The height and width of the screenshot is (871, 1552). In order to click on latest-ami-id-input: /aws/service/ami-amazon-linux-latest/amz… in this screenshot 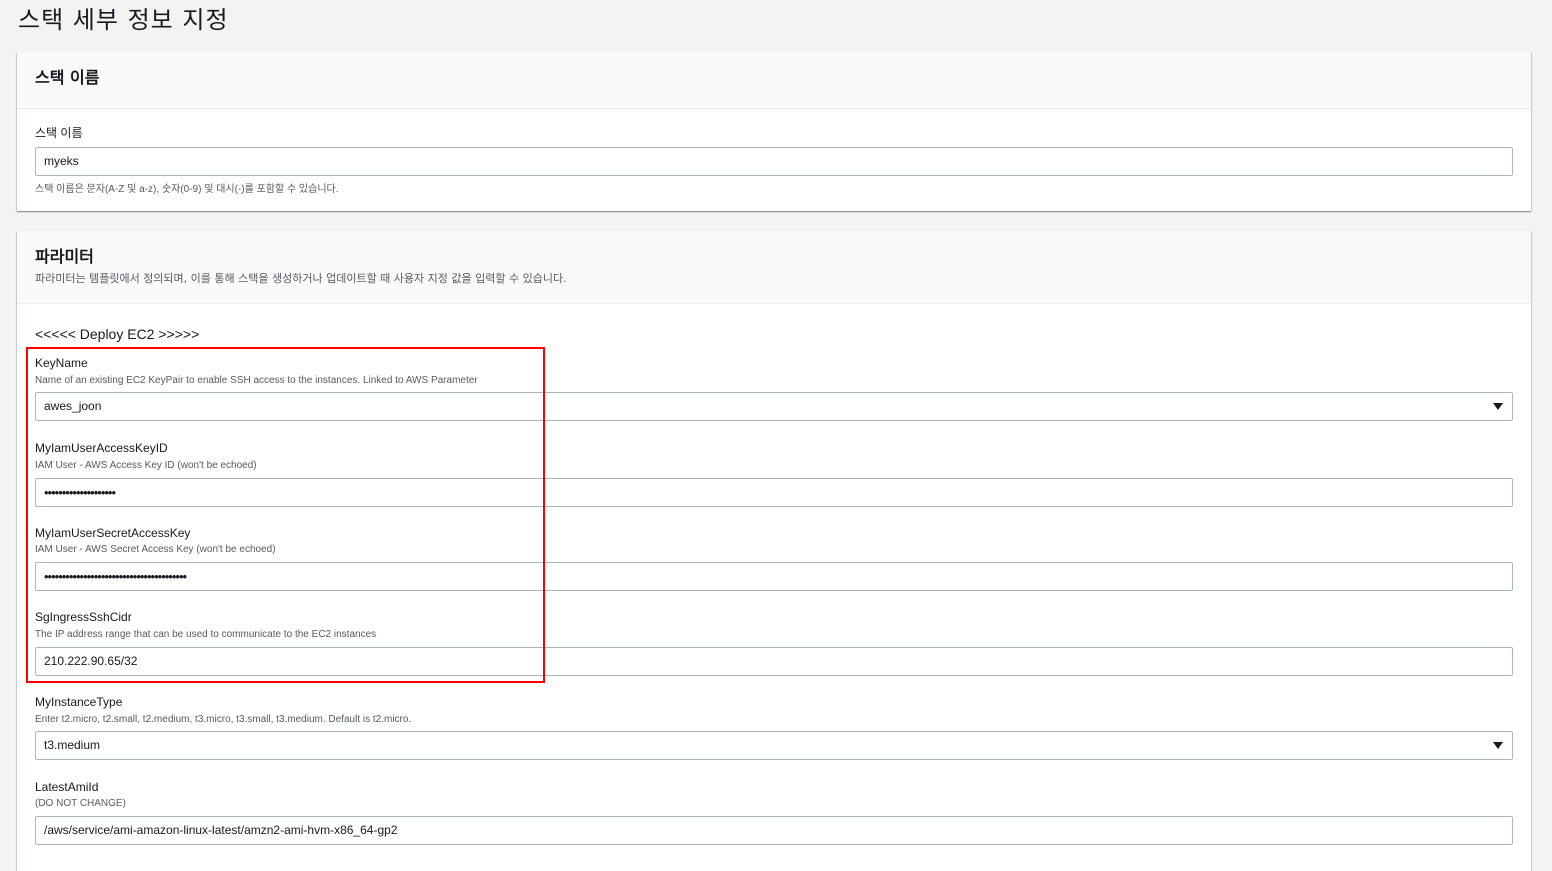, I will do `click(774, 830)`.